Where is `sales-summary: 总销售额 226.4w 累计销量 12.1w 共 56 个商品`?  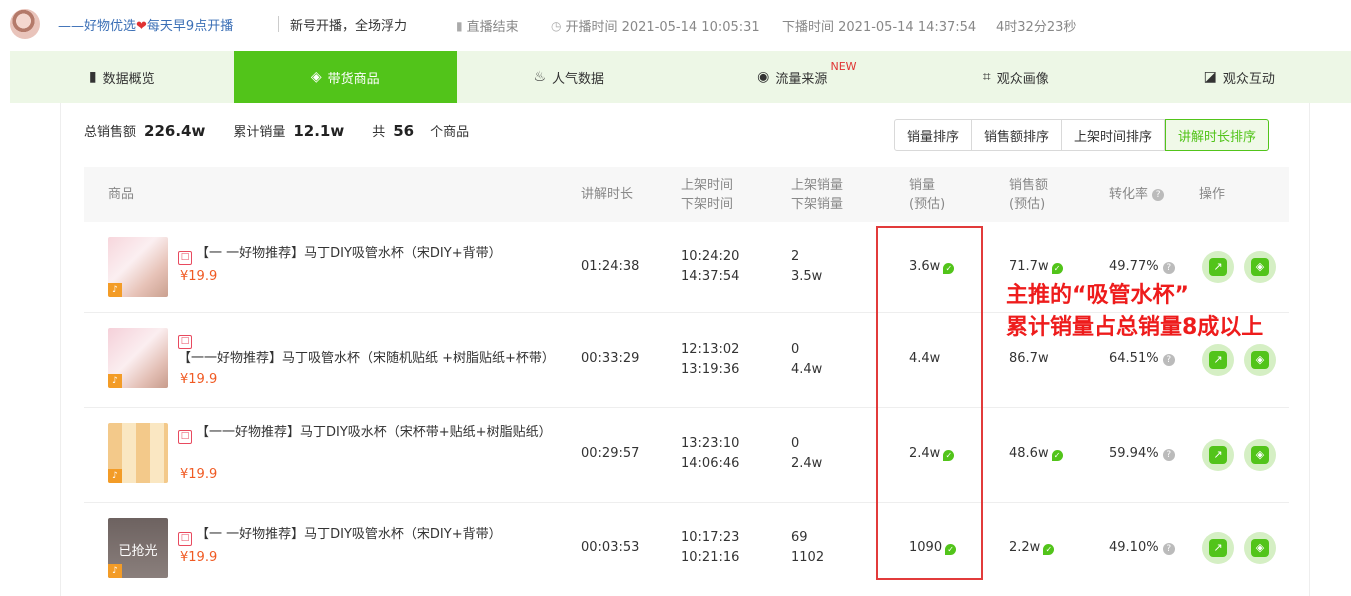 sales-summary: 总销售额 226.4w 累计销量 12.1w 共 56 个商品 is located at coordinates (277, 131).